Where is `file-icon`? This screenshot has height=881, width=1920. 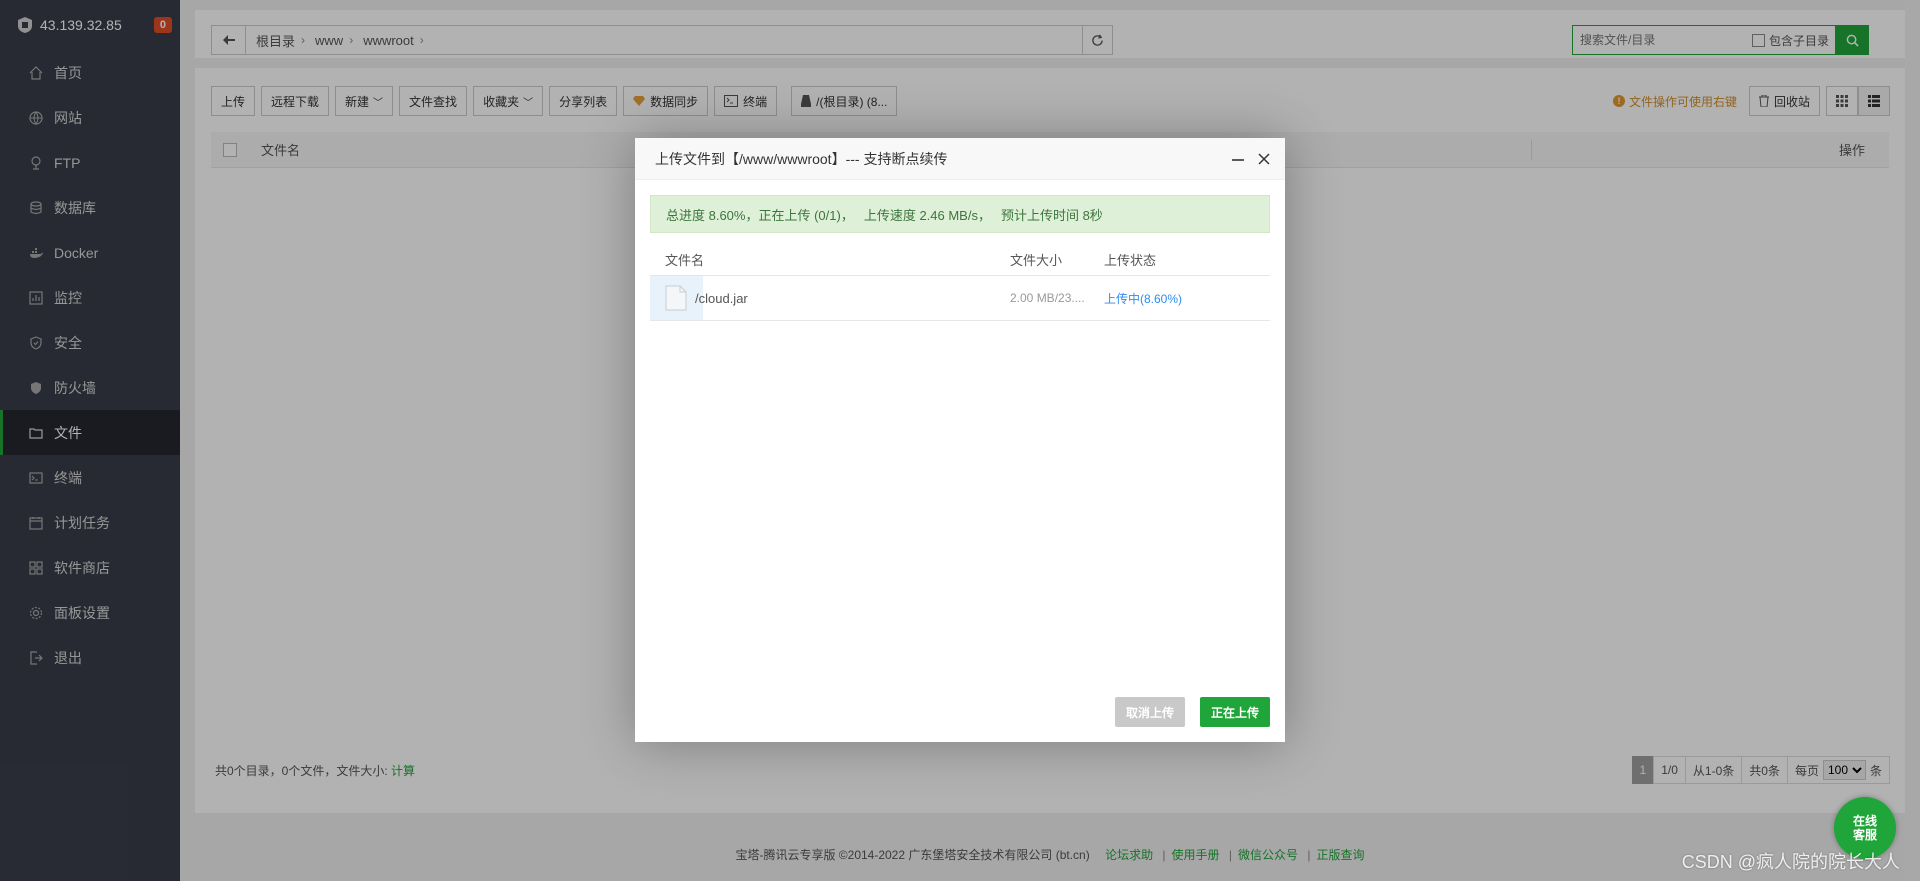
file-icon is located at coordinates (676, 298).